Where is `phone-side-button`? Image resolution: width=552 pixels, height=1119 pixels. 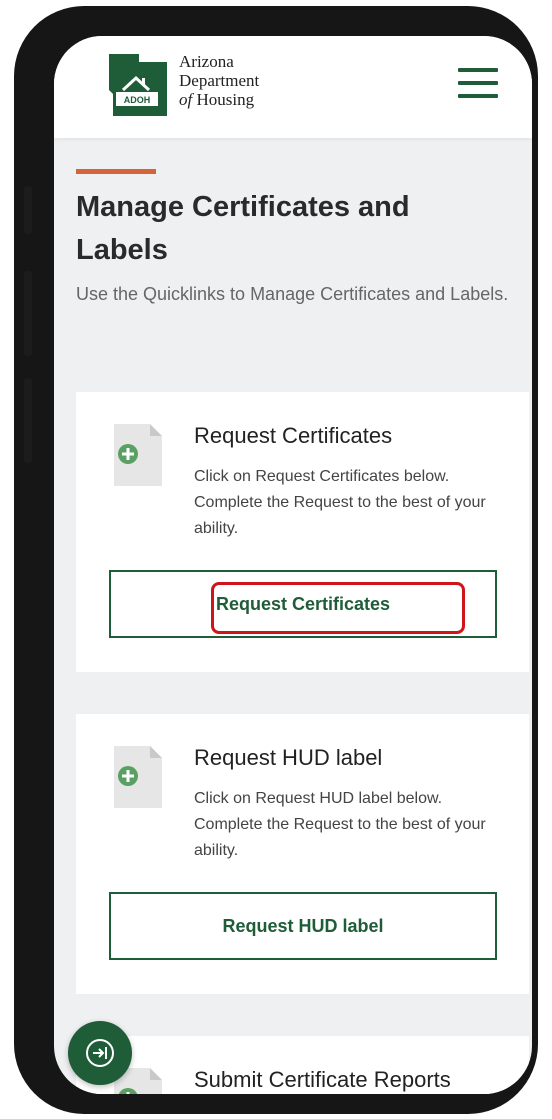
phone-side-button is located at coordinates (28, 210).